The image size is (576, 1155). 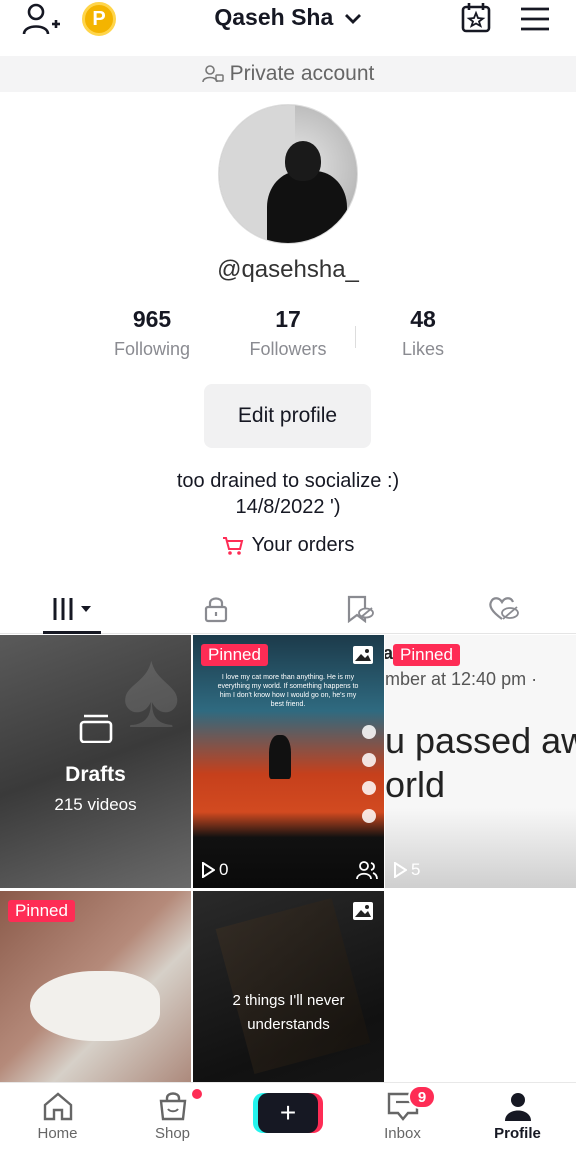 I want to click on create-button: +, so click(x=288, y=1113).